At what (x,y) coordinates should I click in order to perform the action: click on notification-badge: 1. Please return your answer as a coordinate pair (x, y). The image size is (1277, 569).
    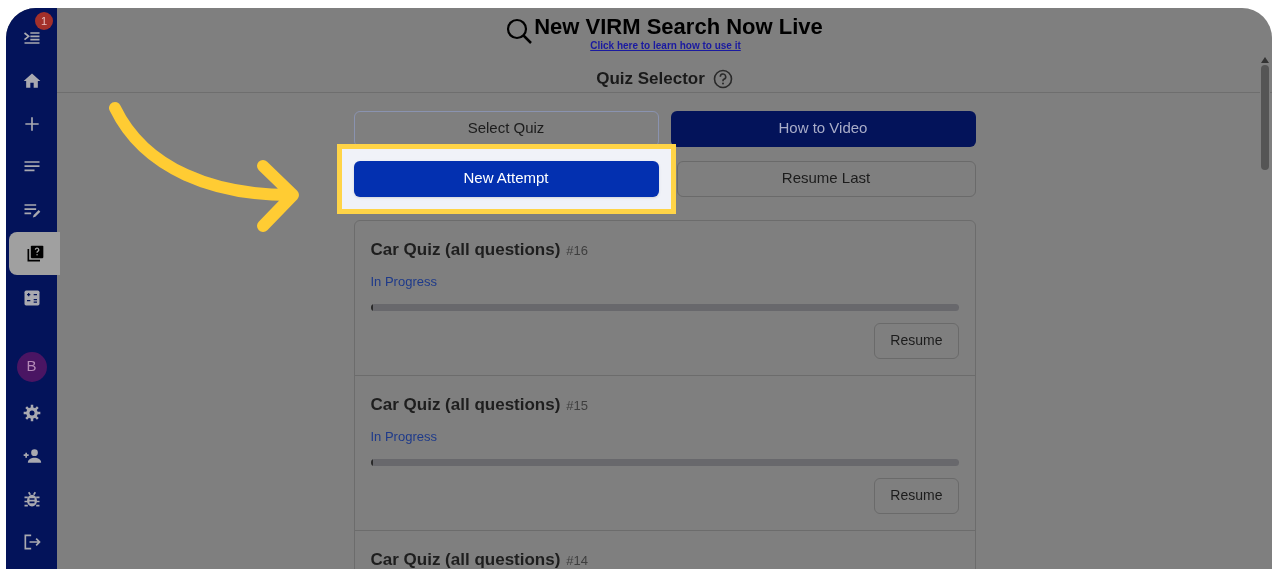
    Looking at the image, I should click on (44, 21).